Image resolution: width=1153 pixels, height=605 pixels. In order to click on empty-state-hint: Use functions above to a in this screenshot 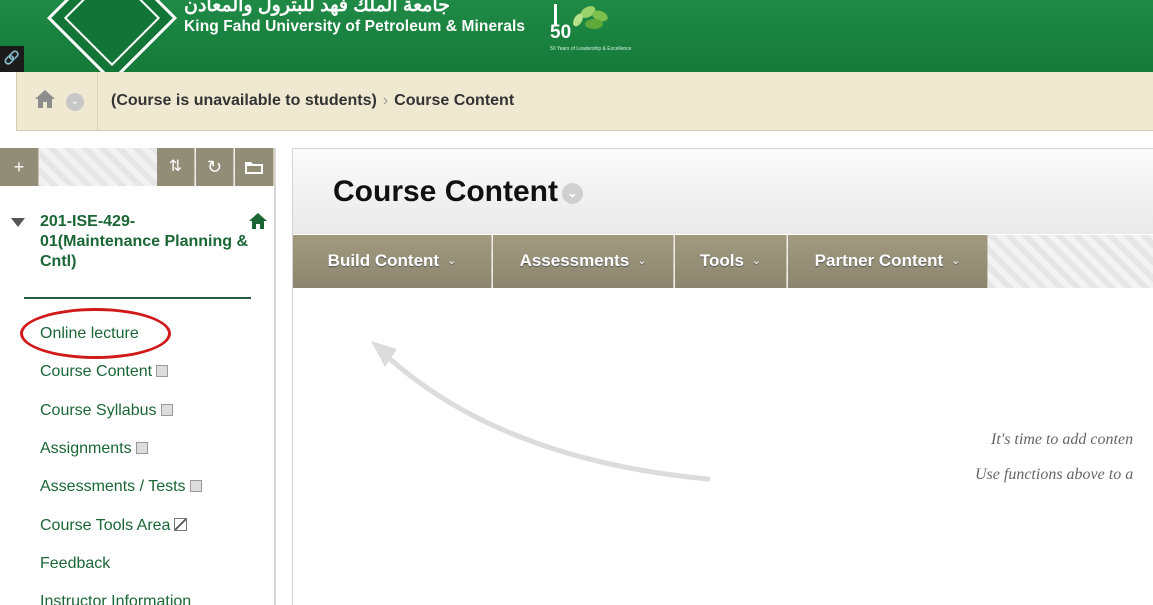, I will do `click(1054, 474)`.